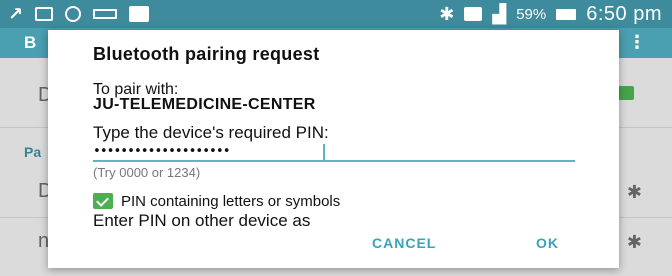 The image size is (672, 276). Describe the element at coordinates (404, 243) in the screenshot. I see `cancel-button: CANCEL` at that location.